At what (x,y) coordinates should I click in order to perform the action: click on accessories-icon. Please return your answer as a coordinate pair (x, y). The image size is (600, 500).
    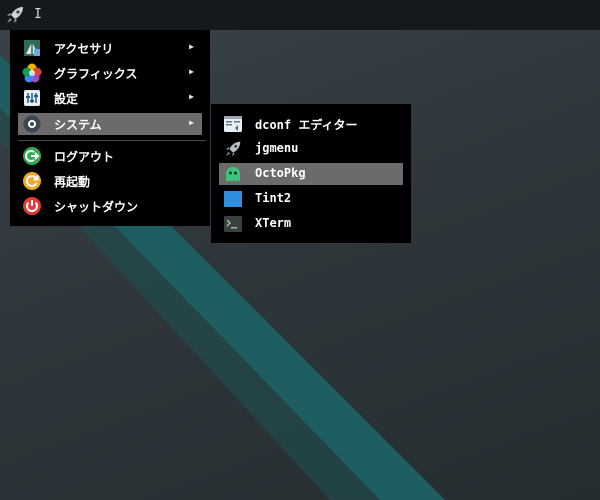
    Looking at the image, I should click on (32, 48).